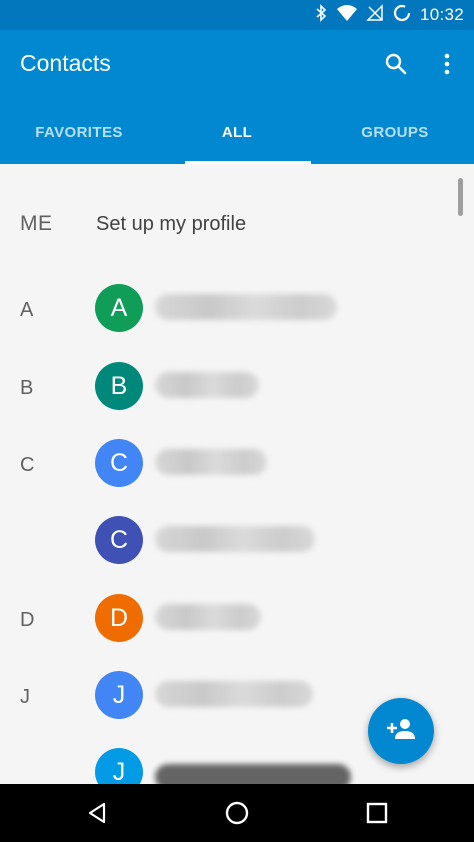 The image size is (474, 842). I want to click on tab-all: ALL, so click(237, 132).